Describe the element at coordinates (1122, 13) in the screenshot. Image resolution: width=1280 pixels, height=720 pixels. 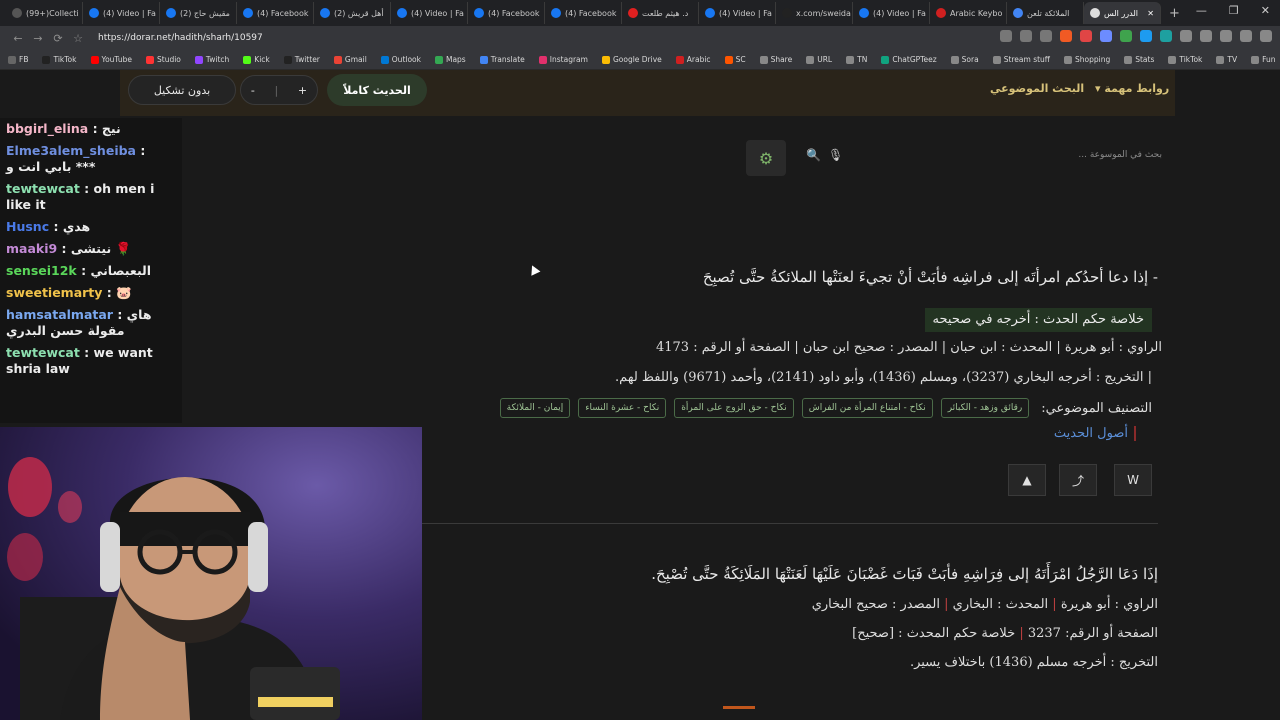
I see `browser-tab: الدرر الس ✕` at that location.